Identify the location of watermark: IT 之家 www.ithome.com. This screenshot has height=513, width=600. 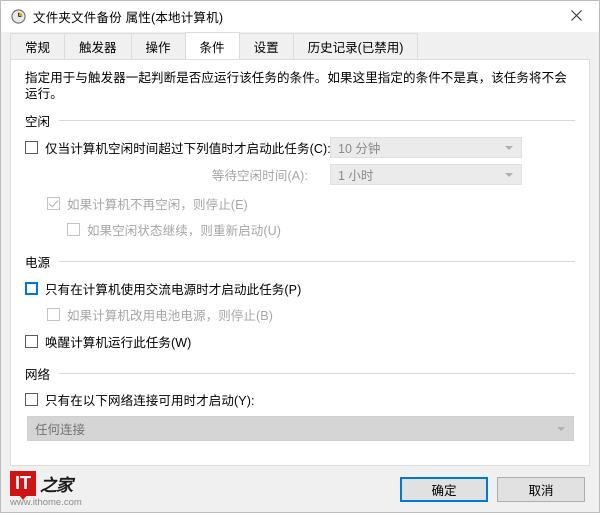
(70, 489).